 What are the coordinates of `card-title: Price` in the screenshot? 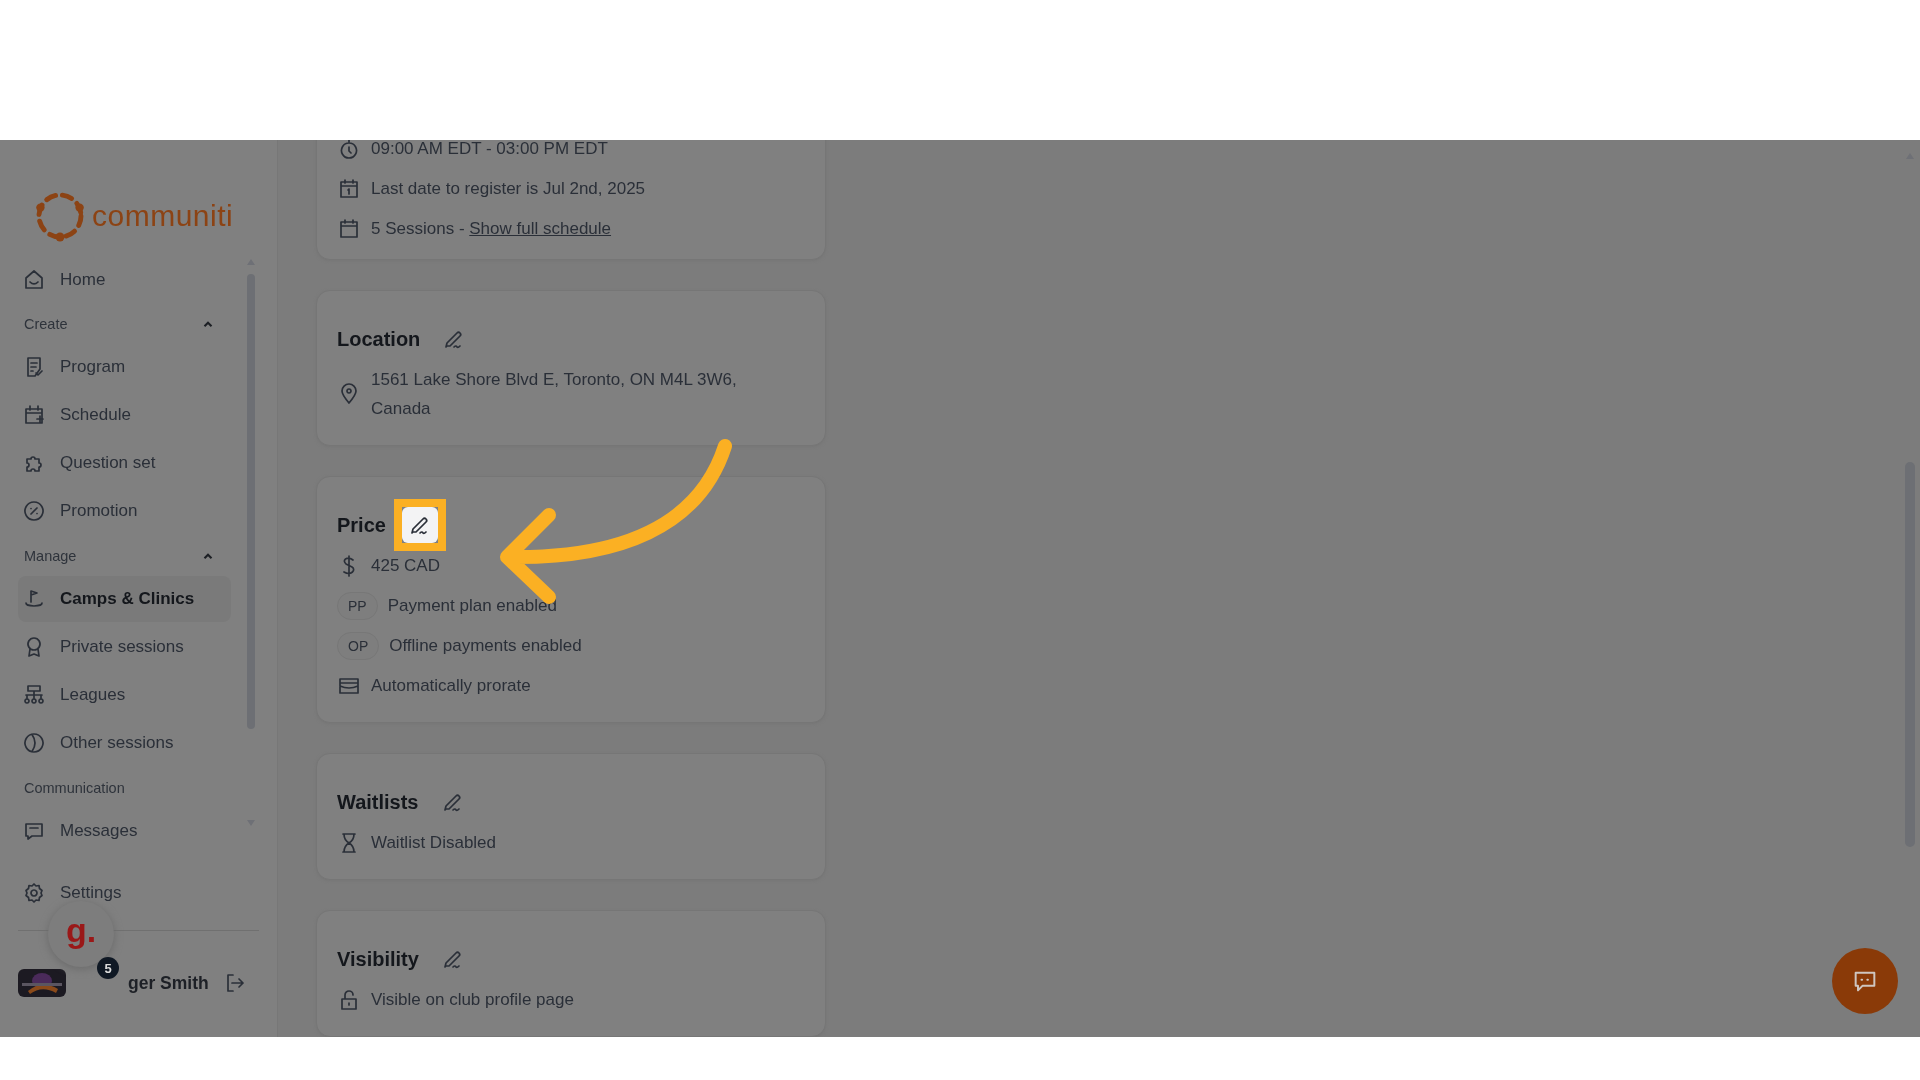 It's located at (361, 525).